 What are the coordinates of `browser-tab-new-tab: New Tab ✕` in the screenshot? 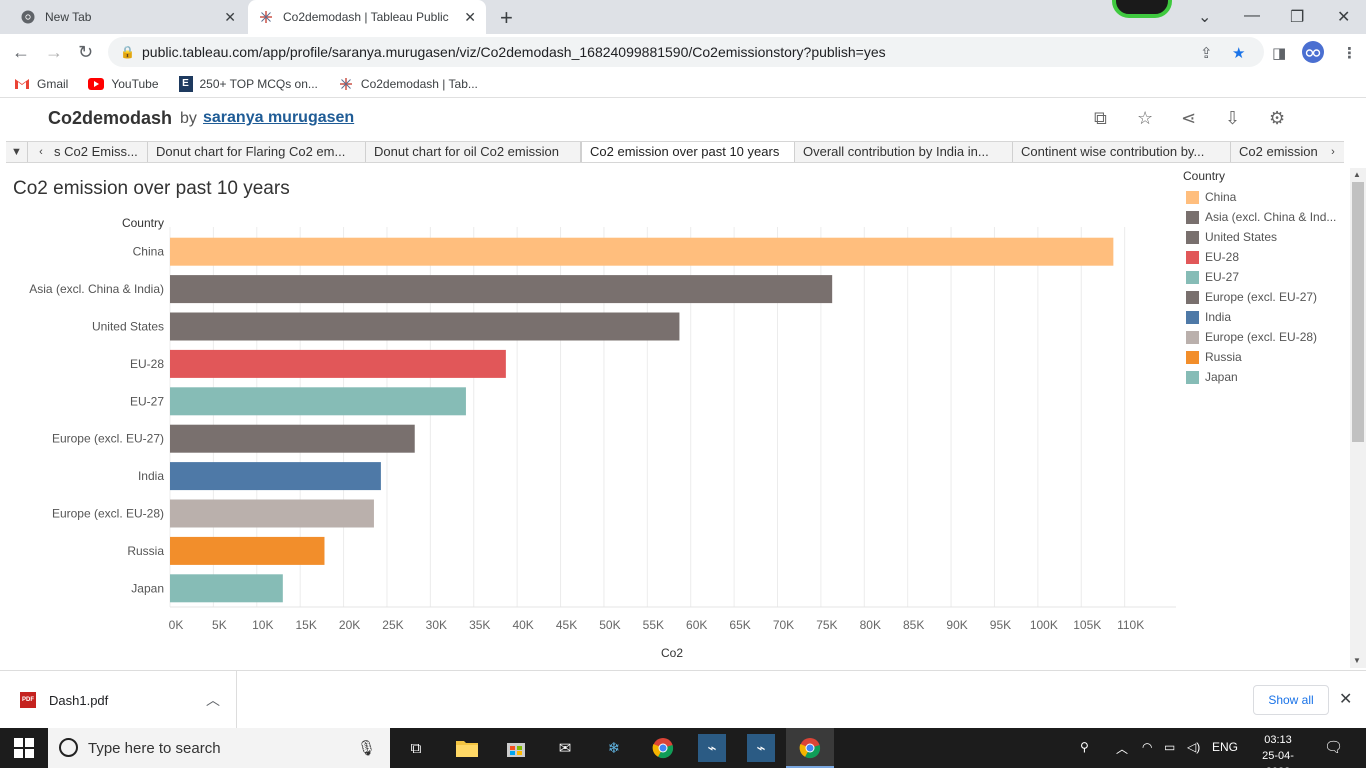 It's located at (123, 17).